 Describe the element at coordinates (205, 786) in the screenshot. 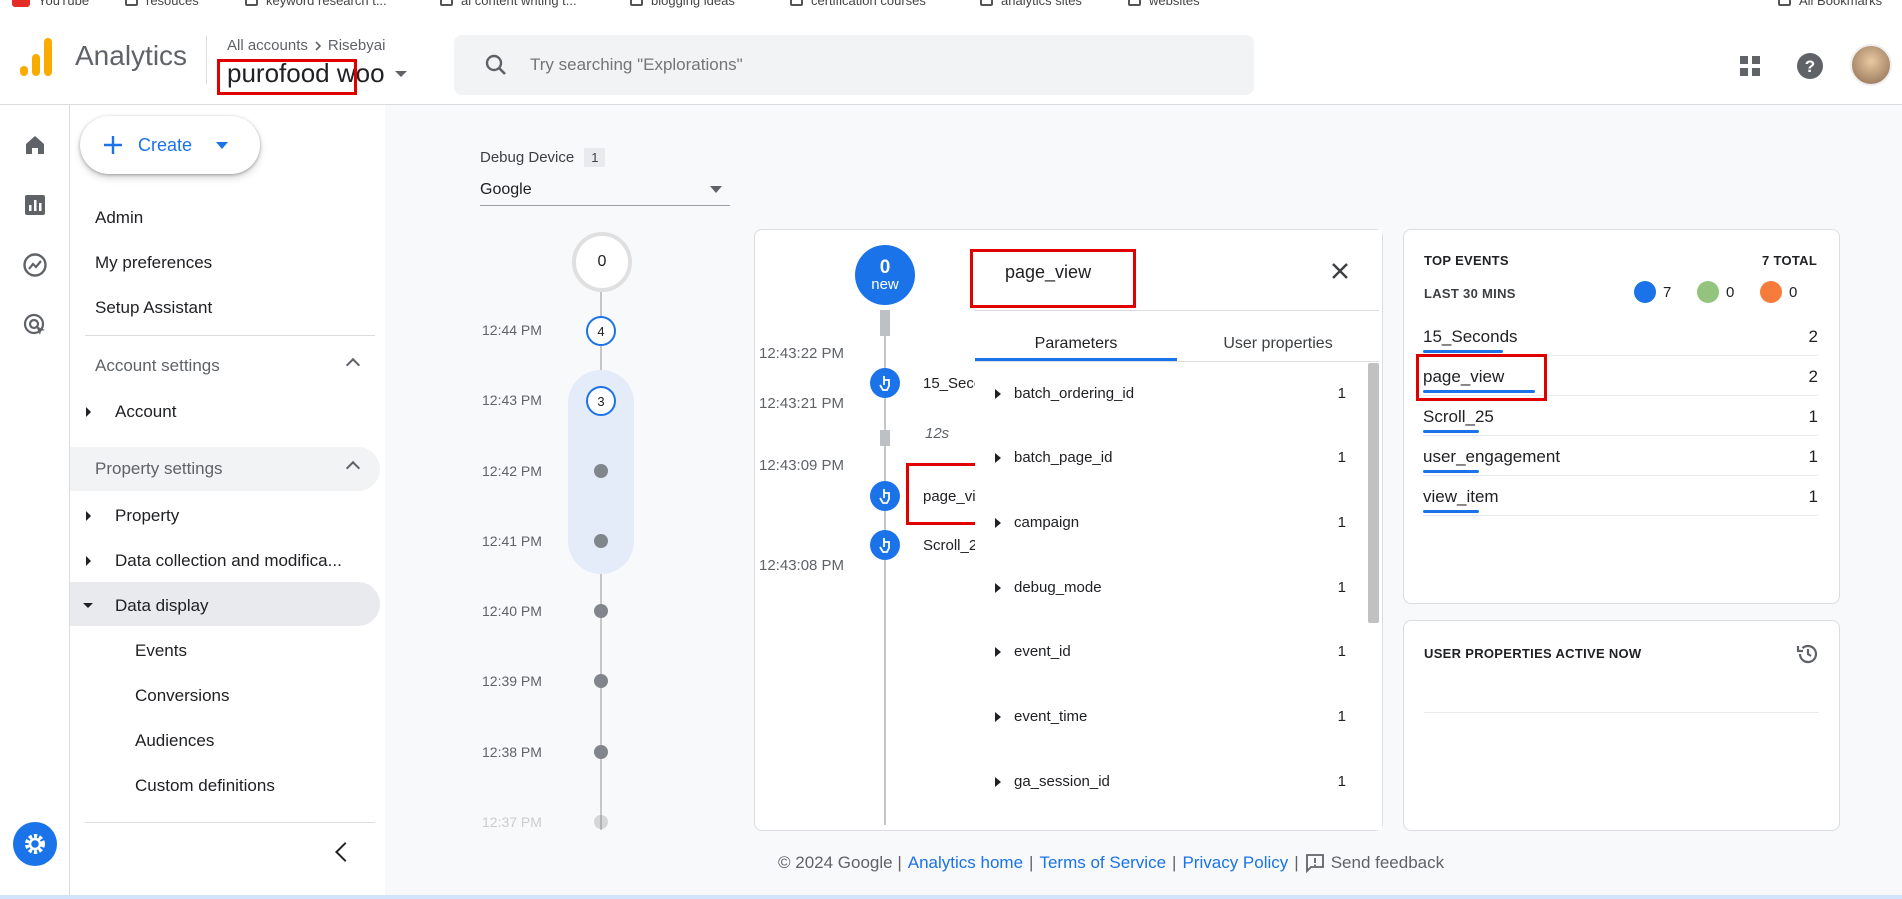

I see `nav-custom-definitions: Custom definitions` at that location.